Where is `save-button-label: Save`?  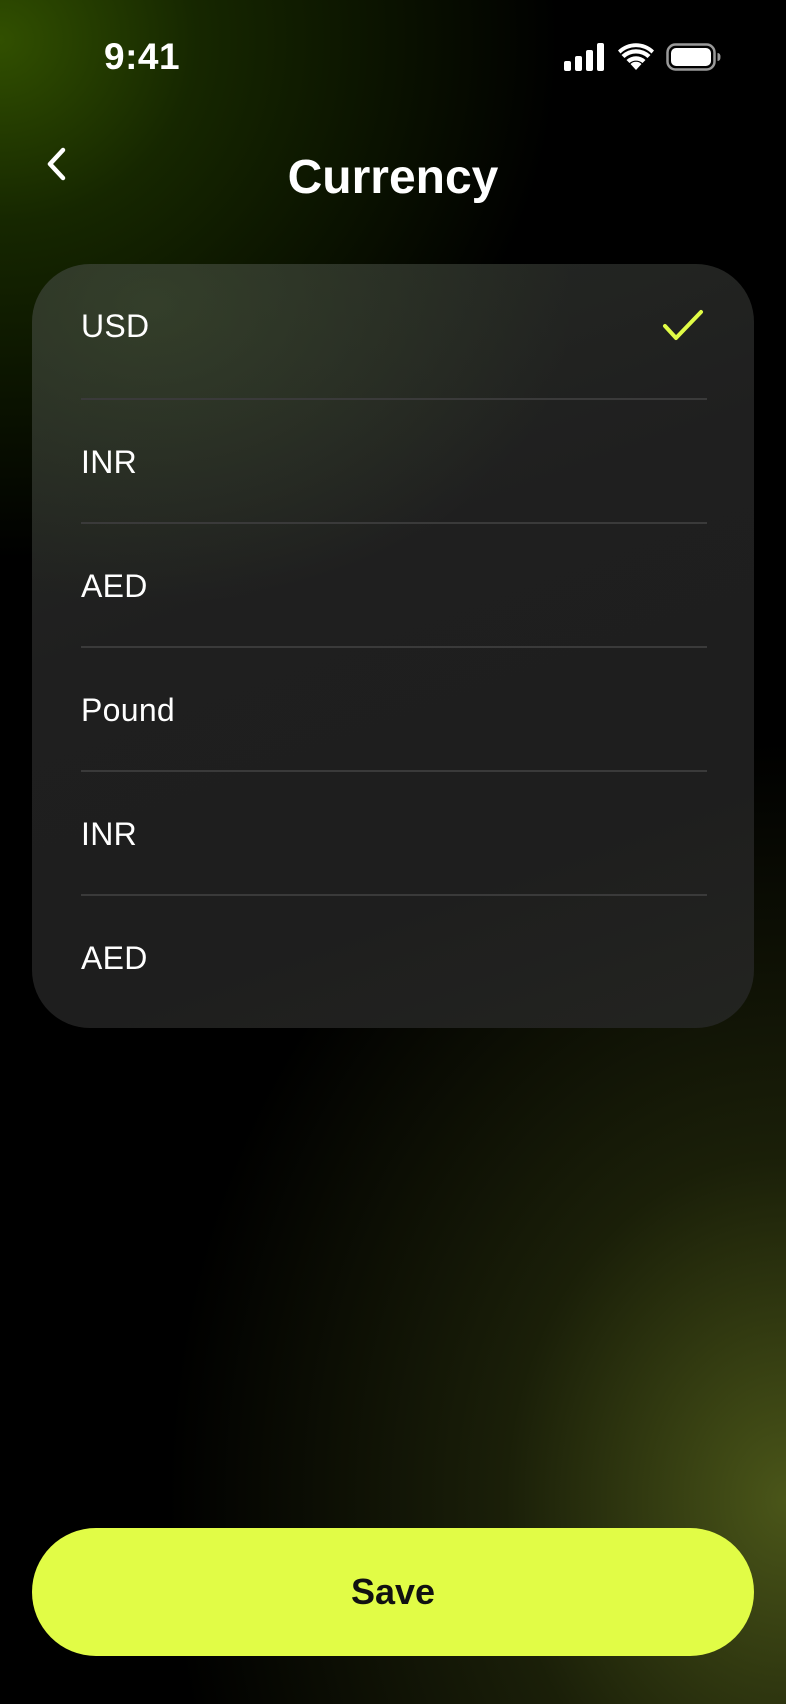 save-button-label: Save is located at coordinates (393, 1591).